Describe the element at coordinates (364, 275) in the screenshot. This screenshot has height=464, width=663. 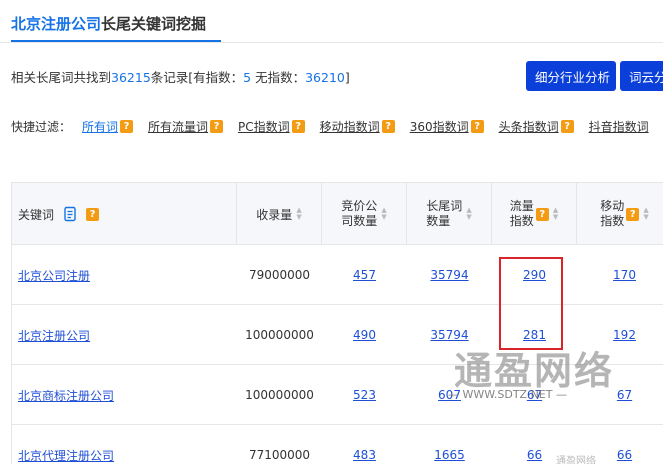
I see `bid-count-link: 457` at that location.